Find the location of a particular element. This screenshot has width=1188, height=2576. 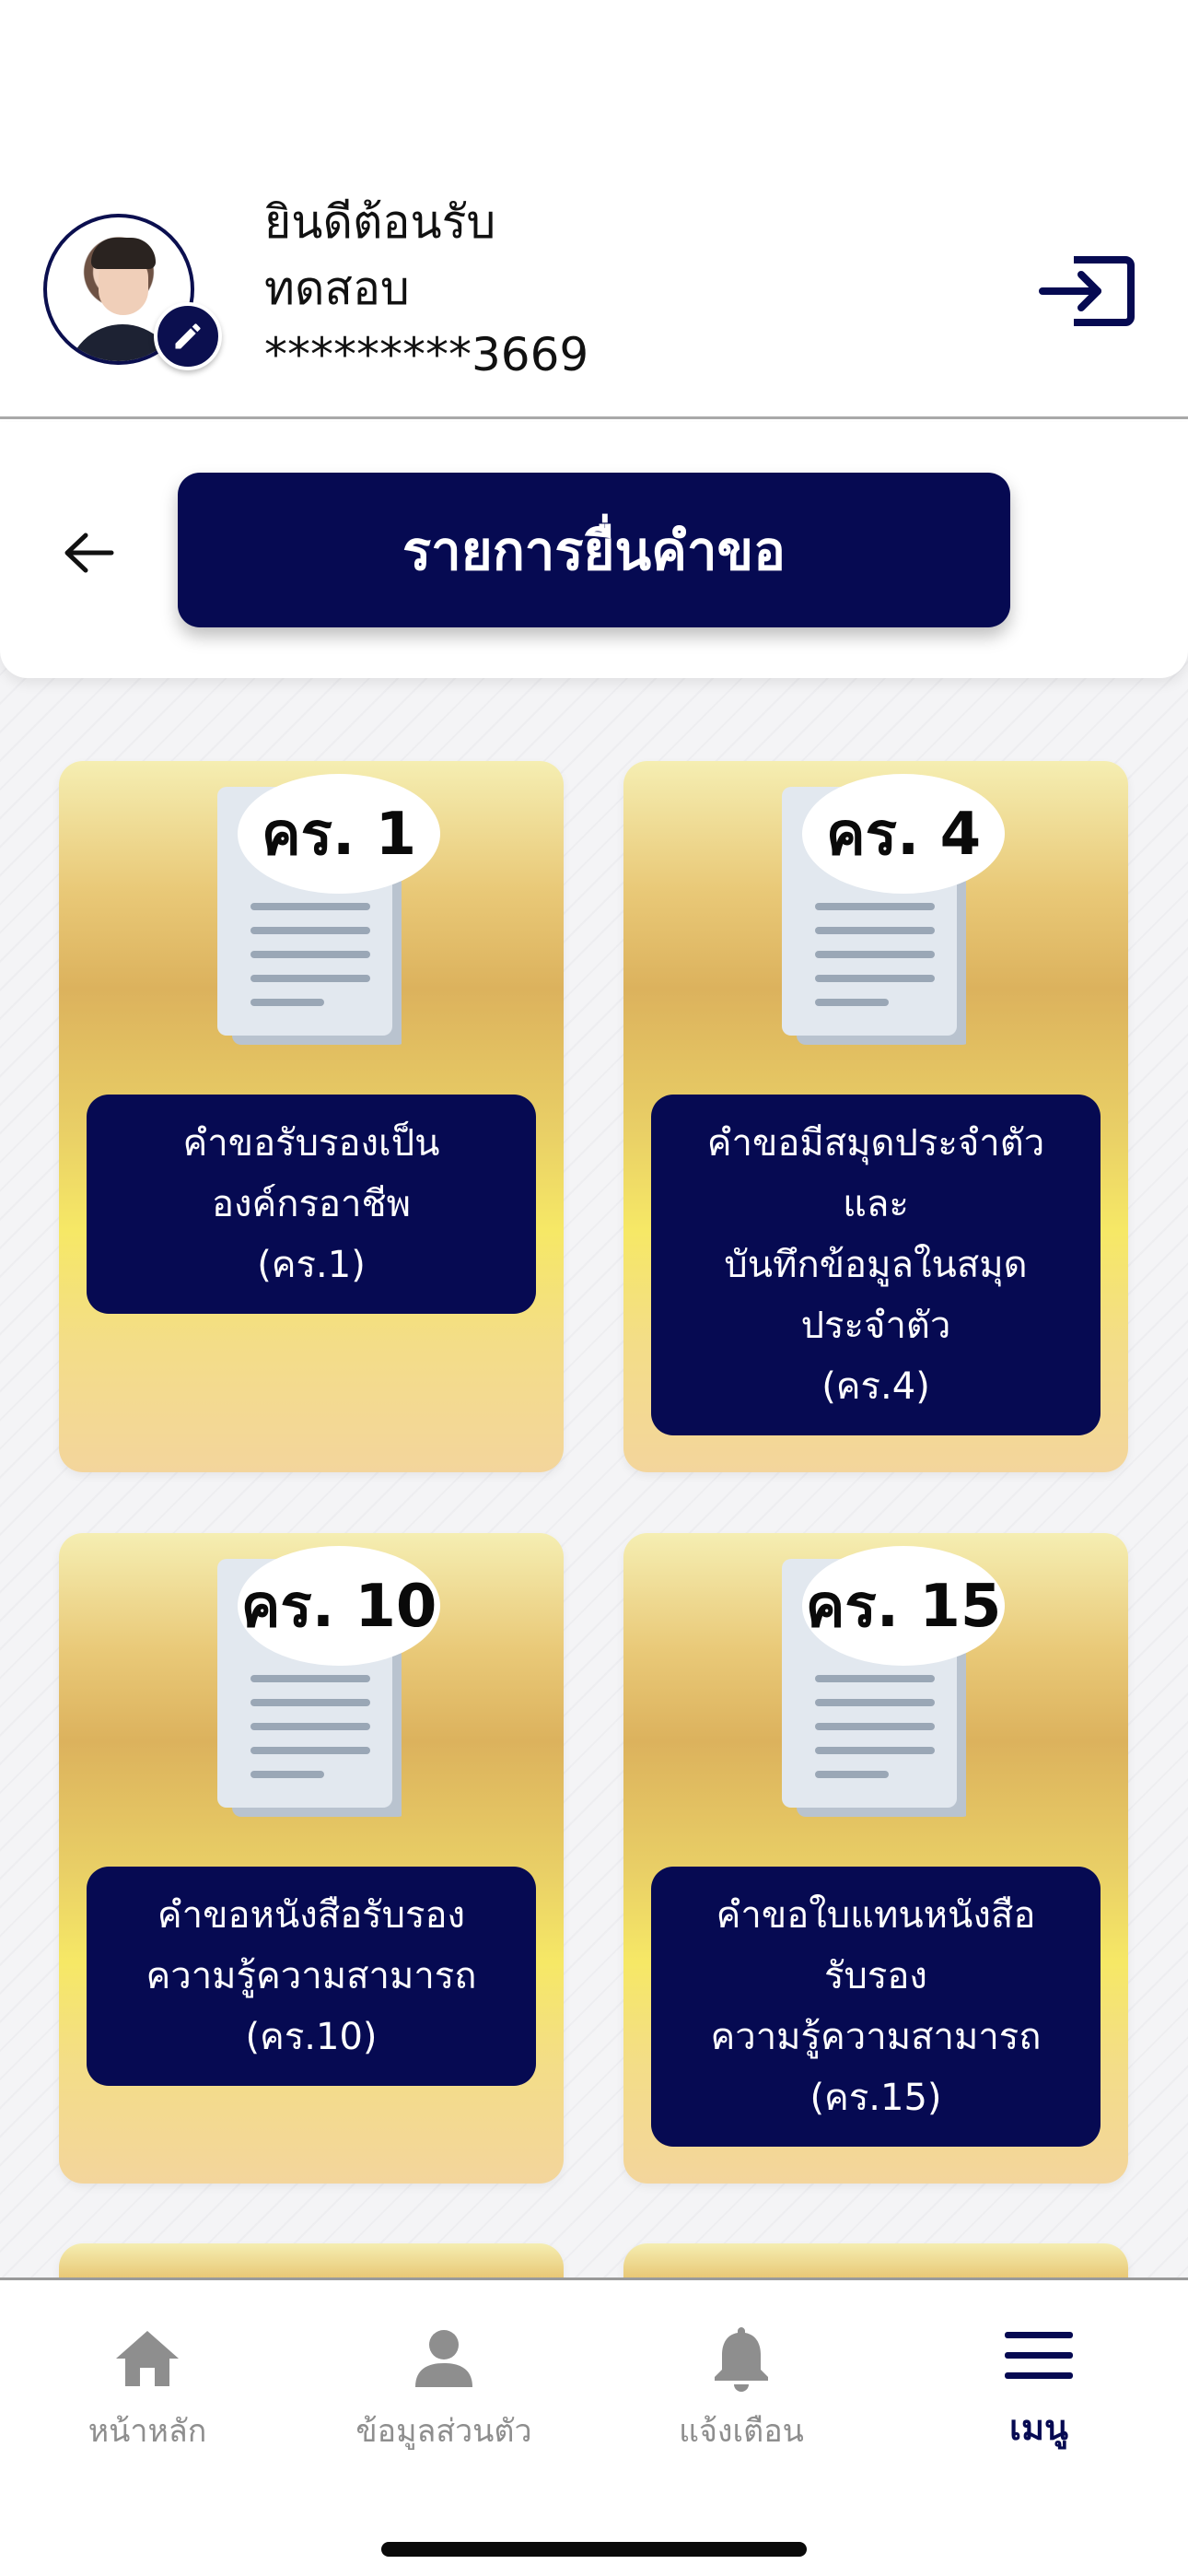

title-bar: รายการยื่นคำขอ is located at coordinates (594, 550).